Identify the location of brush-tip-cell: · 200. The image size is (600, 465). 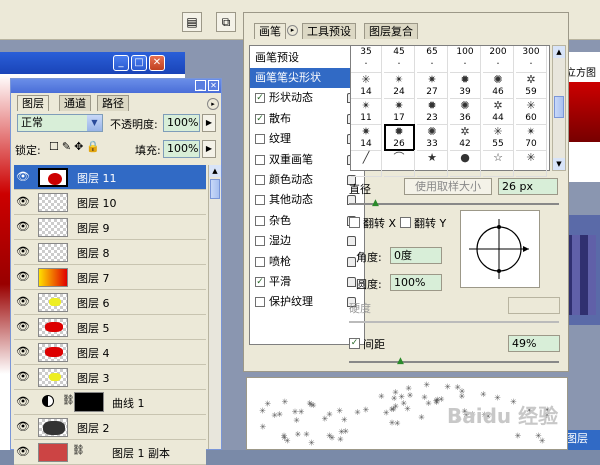
(498, 59).